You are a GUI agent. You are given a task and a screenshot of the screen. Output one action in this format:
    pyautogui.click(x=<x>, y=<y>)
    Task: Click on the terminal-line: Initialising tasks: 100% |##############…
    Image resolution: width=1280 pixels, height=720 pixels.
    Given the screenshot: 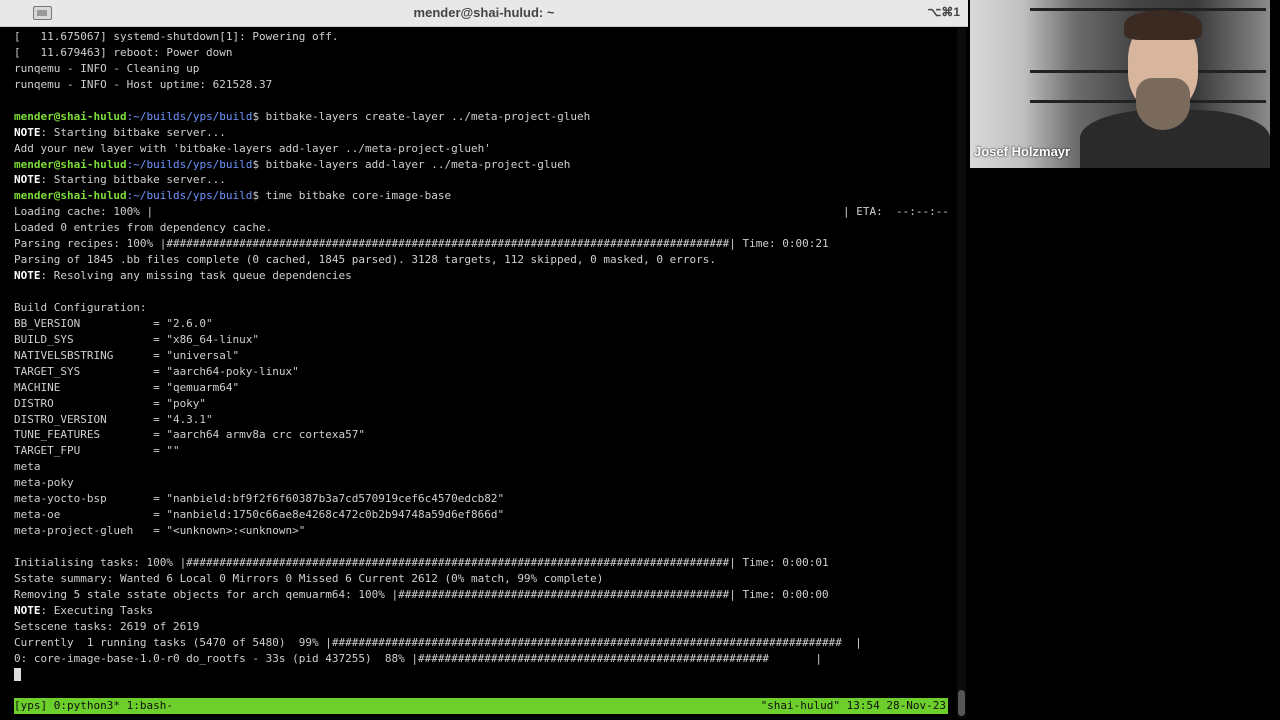 What is the action you would take?
    pyautogui.click(x=481, y=563)
    